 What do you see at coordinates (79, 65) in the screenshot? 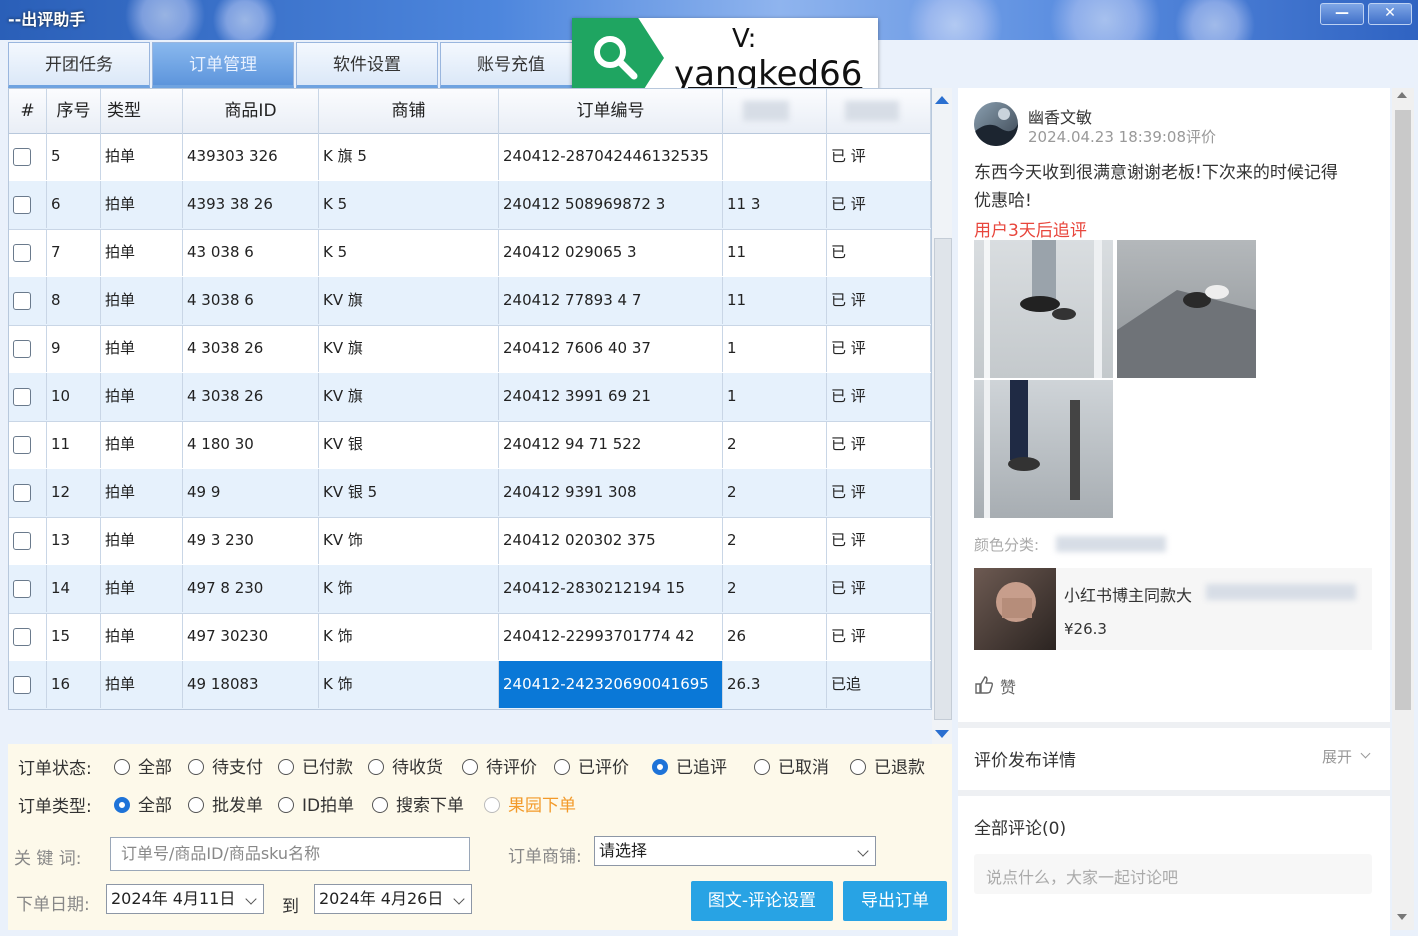
I see `tab-group-task: 开团任务` at bounding box center [79, 65].